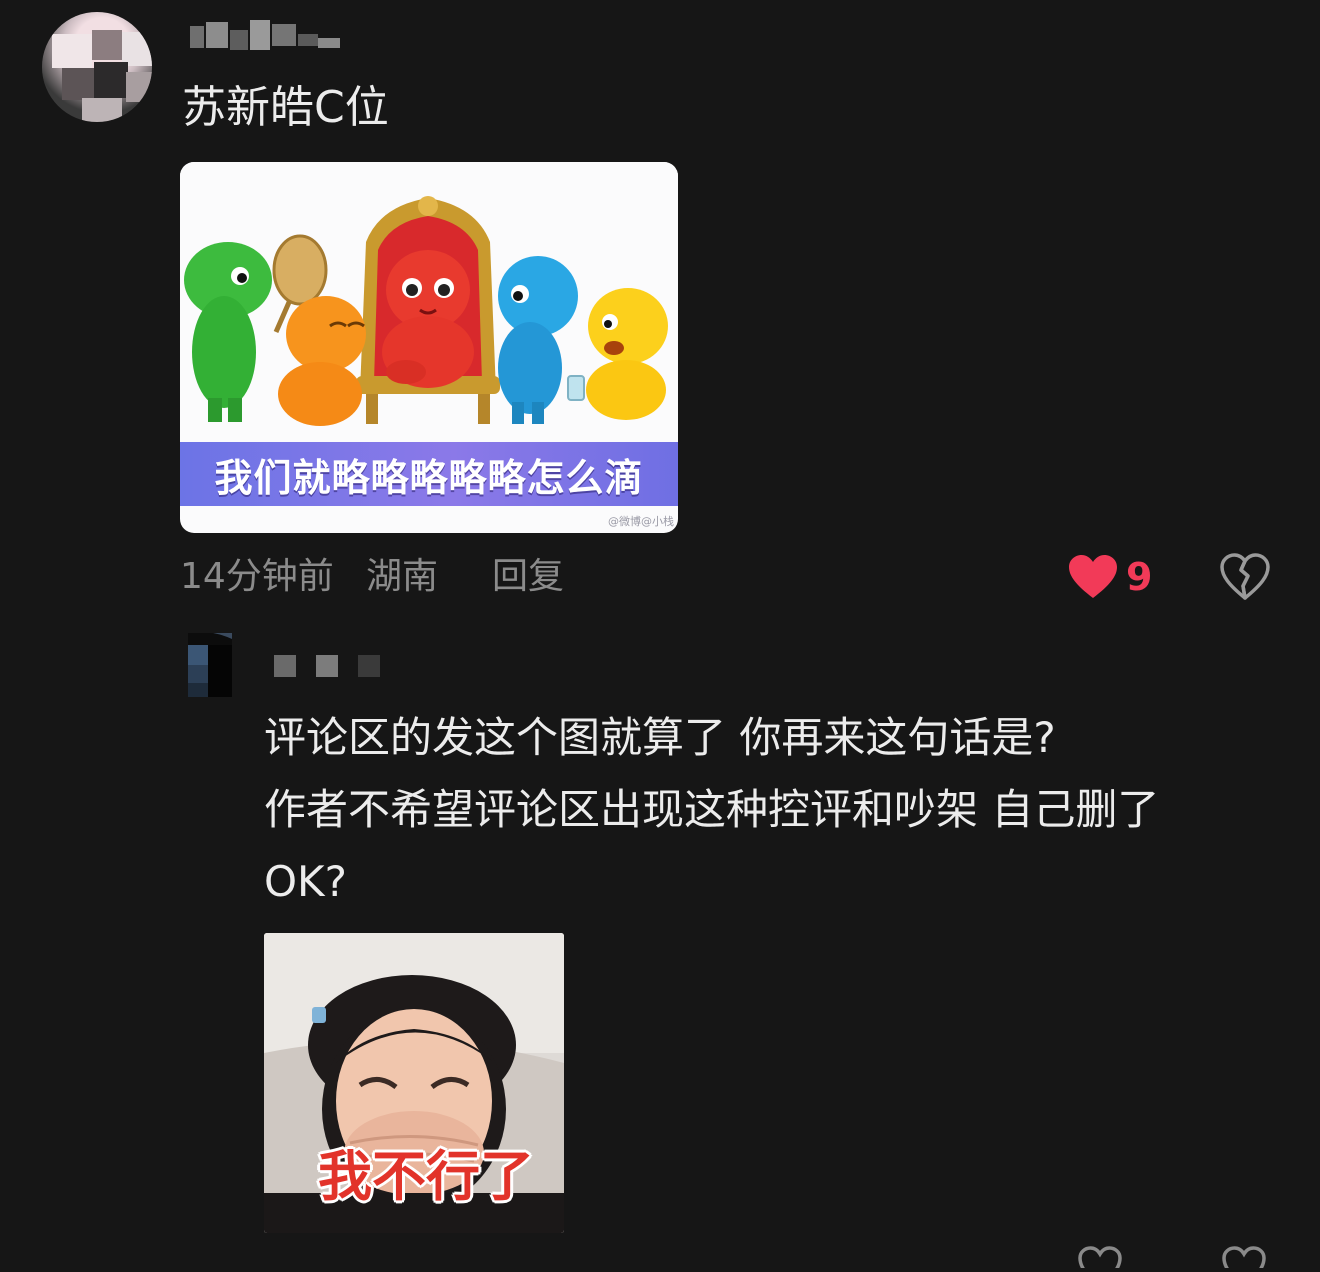 The image size is (1320, 1272). I want to click on reply-text-line: 作者不希望评论区出现这种控评和吵架 自己删了, so click(712, 809).